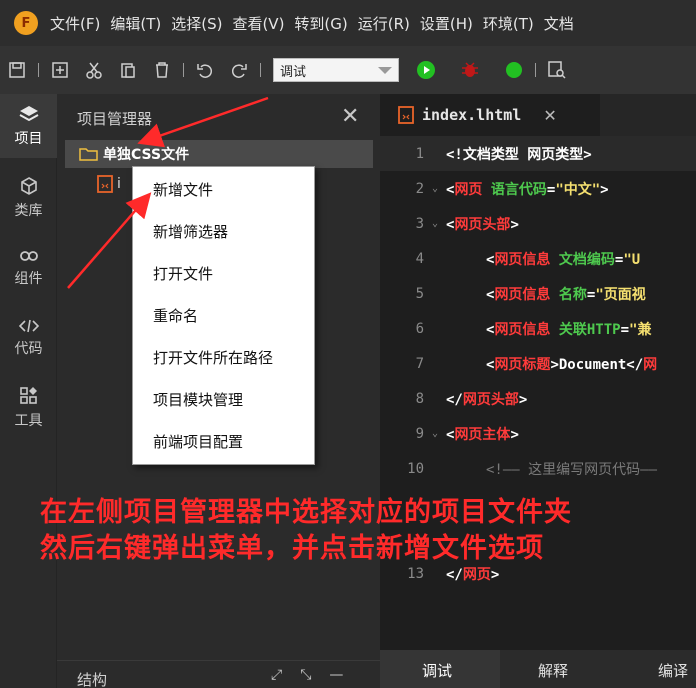 This screenshot has width=696, height=688. I want to click on code-line: 8 </网页头部>, so click(538, 398).